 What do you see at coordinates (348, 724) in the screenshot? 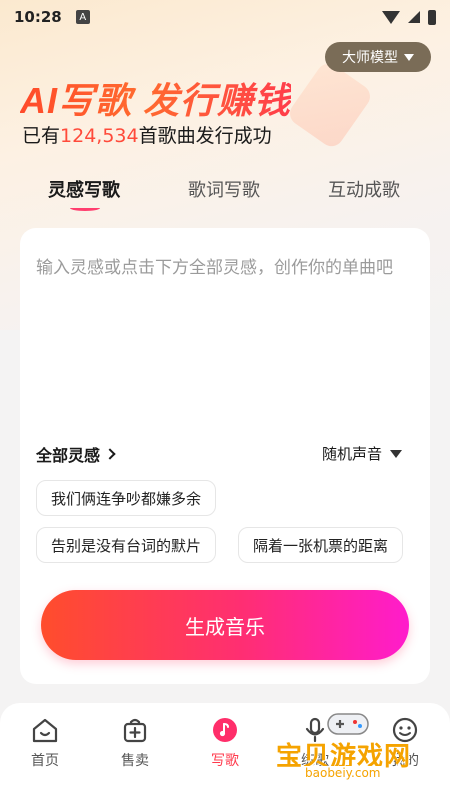
I see `gamepad-icon` at bounding box center [348, 724].